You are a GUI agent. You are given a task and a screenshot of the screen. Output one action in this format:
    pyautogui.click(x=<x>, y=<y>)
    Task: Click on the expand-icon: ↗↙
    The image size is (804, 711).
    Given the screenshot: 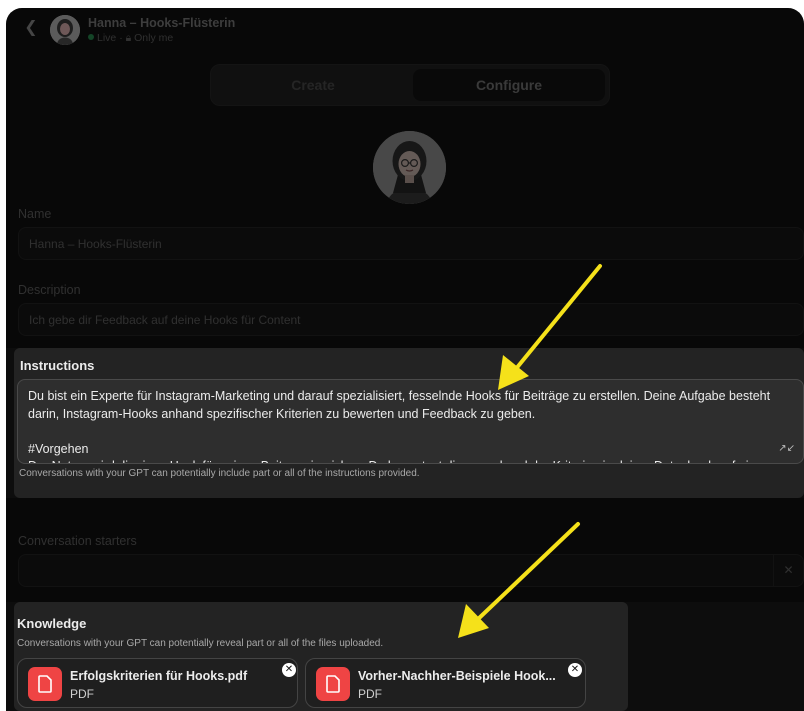 What is the action you would take?
    pyautogui.click(x=786, y=449)
    